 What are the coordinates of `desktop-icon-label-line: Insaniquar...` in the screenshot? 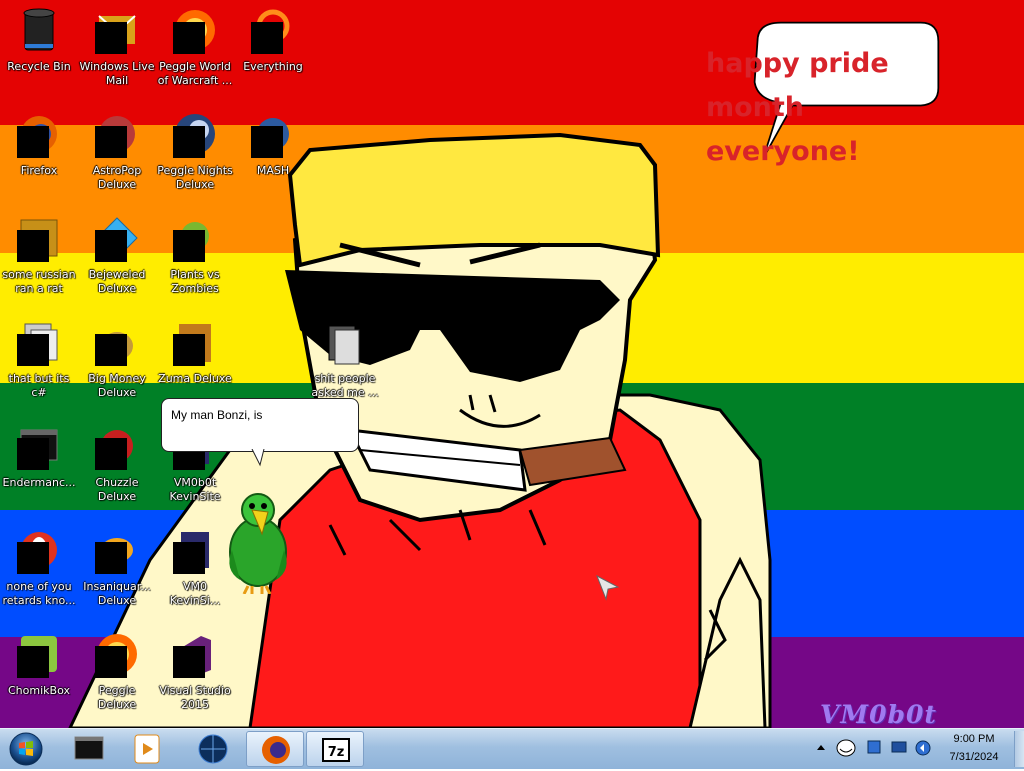 It's located at (117, 586).